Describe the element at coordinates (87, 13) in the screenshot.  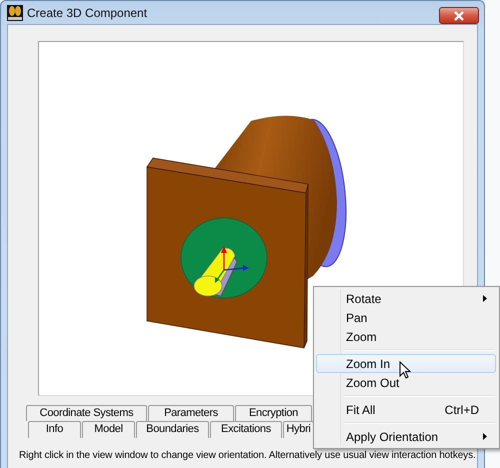
I see `window-title: Create 3D Component` at that location.